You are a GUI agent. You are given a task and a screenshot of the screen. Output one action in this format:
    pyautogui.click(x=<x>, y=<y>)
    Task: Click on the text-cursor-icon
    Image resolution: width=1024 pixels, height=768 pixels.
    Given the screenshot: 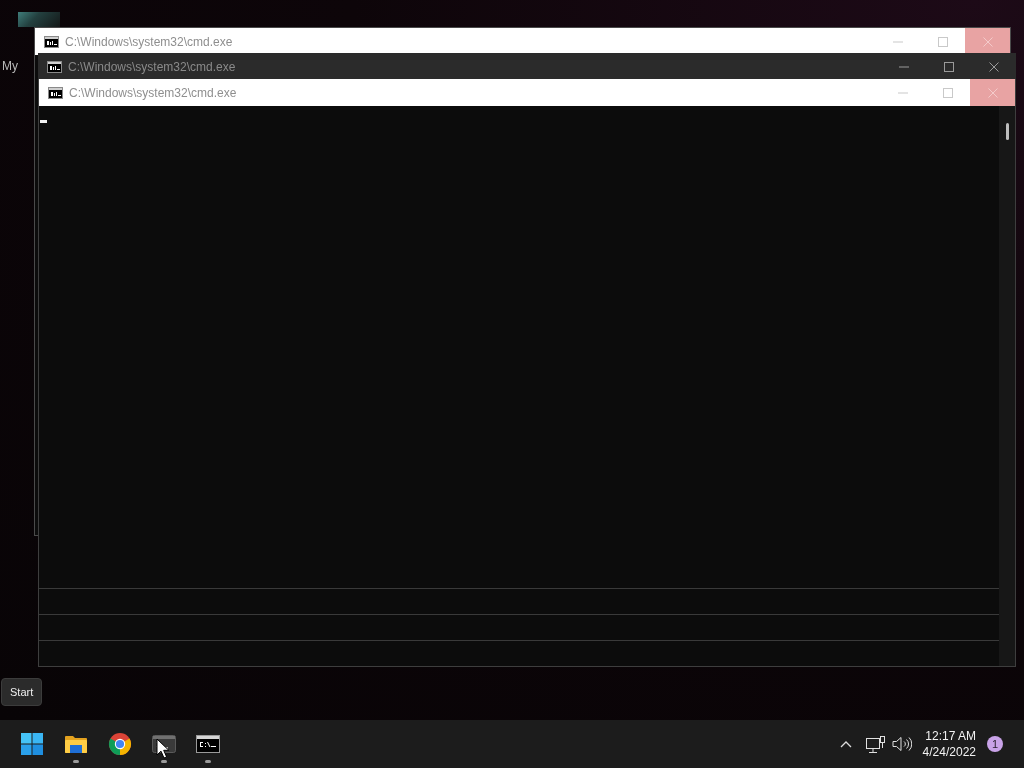 What is the action you would take?
    pyautogui.click(x=43, y=121)
    